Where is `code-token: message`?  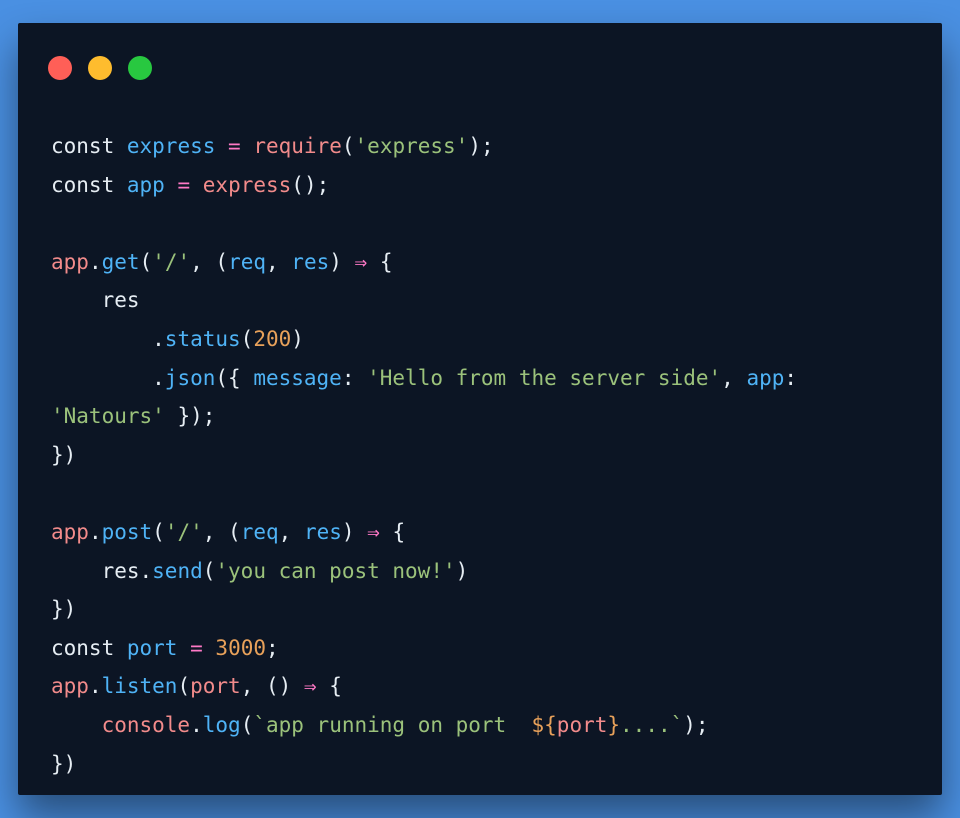 code-token: message is located at coordinates (297, 377).